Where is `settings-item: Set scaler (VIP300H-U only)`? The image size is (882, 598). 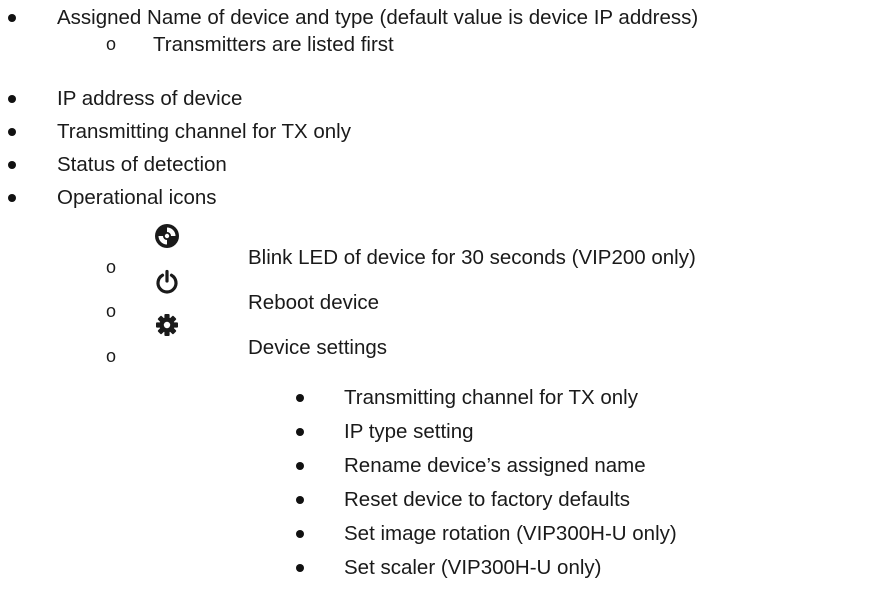 settings-item: Set scaler (VIP300H-U only) is located at coordinates (473, 567).